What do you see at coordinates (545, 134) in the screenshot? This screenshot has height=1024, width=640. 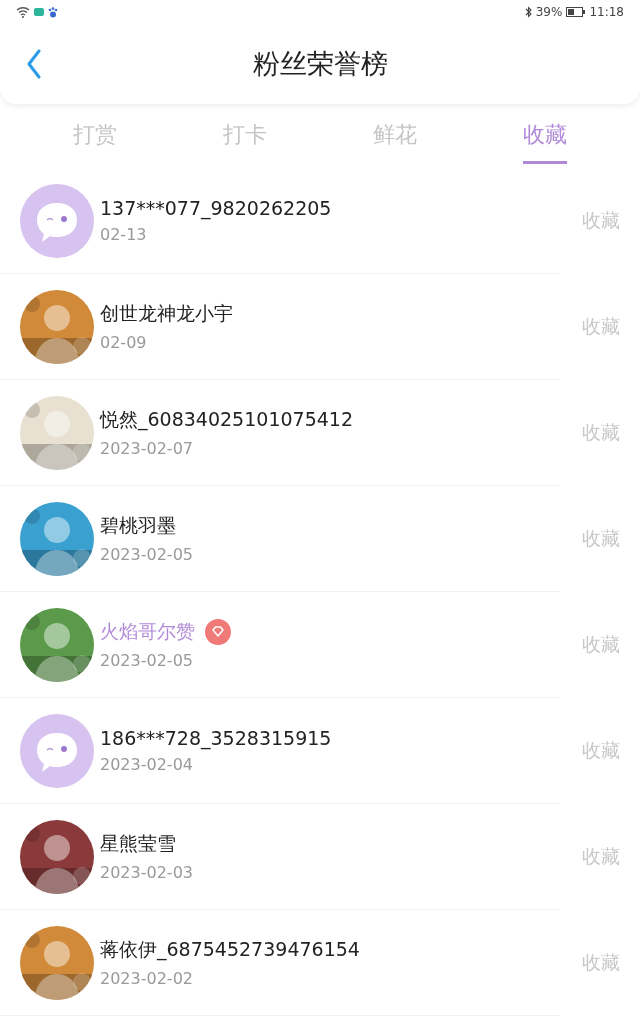 I see `tab: 收藏` at bounding box center [545, 134].